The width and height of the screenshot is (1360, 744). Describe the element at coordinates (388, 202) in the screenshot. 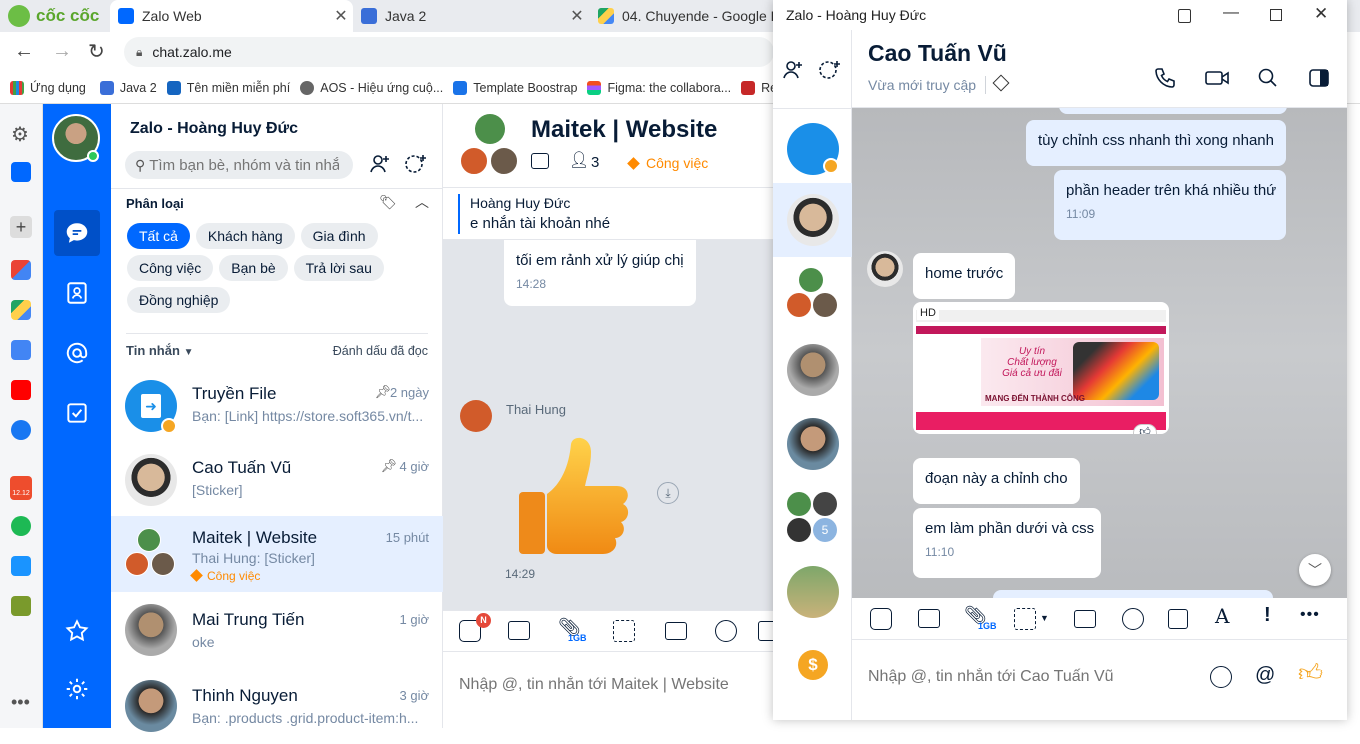

I see `manage-tags-icon: 🏷︎` at that location.